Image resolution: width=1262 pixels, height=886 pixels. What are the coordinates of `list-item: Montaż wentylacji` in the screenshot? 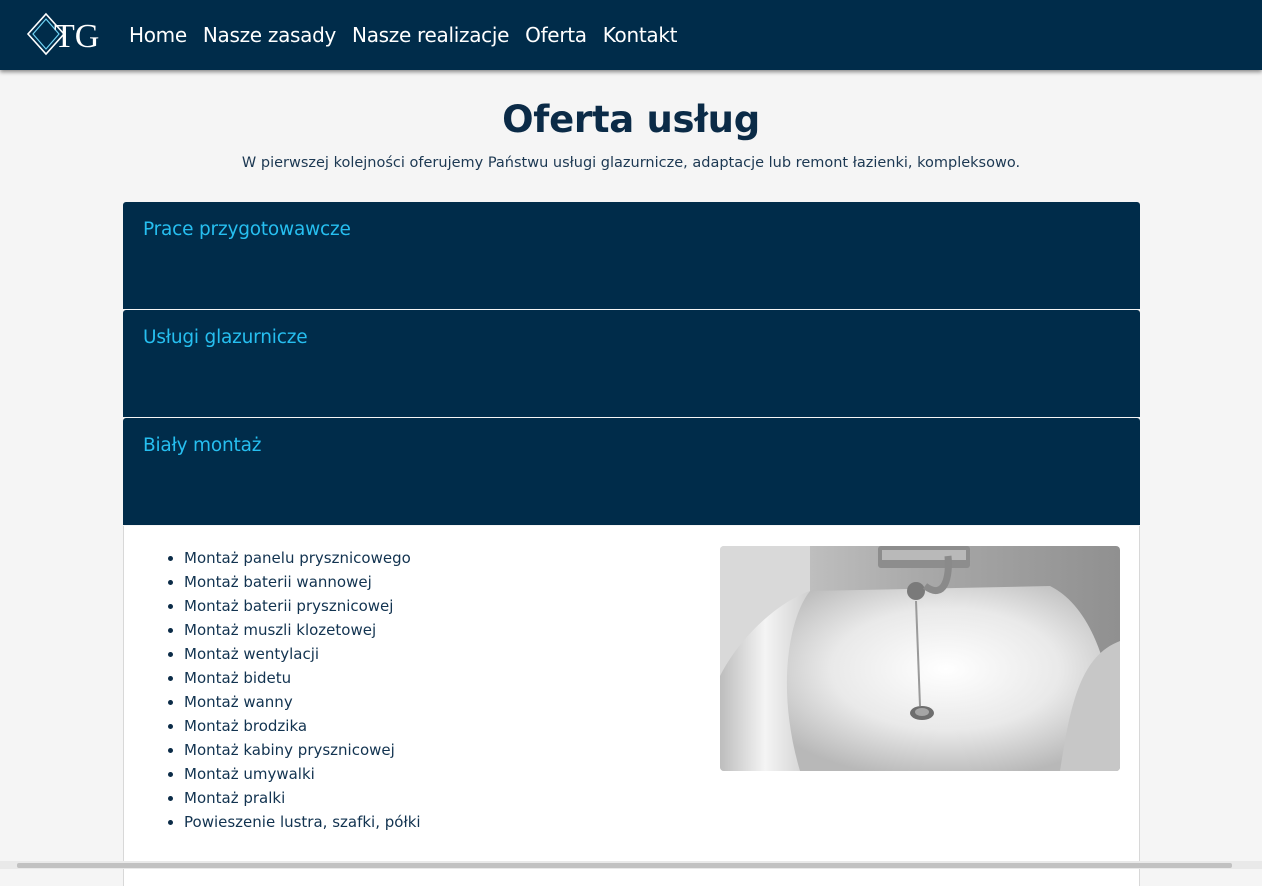 It's located at (302, 654).